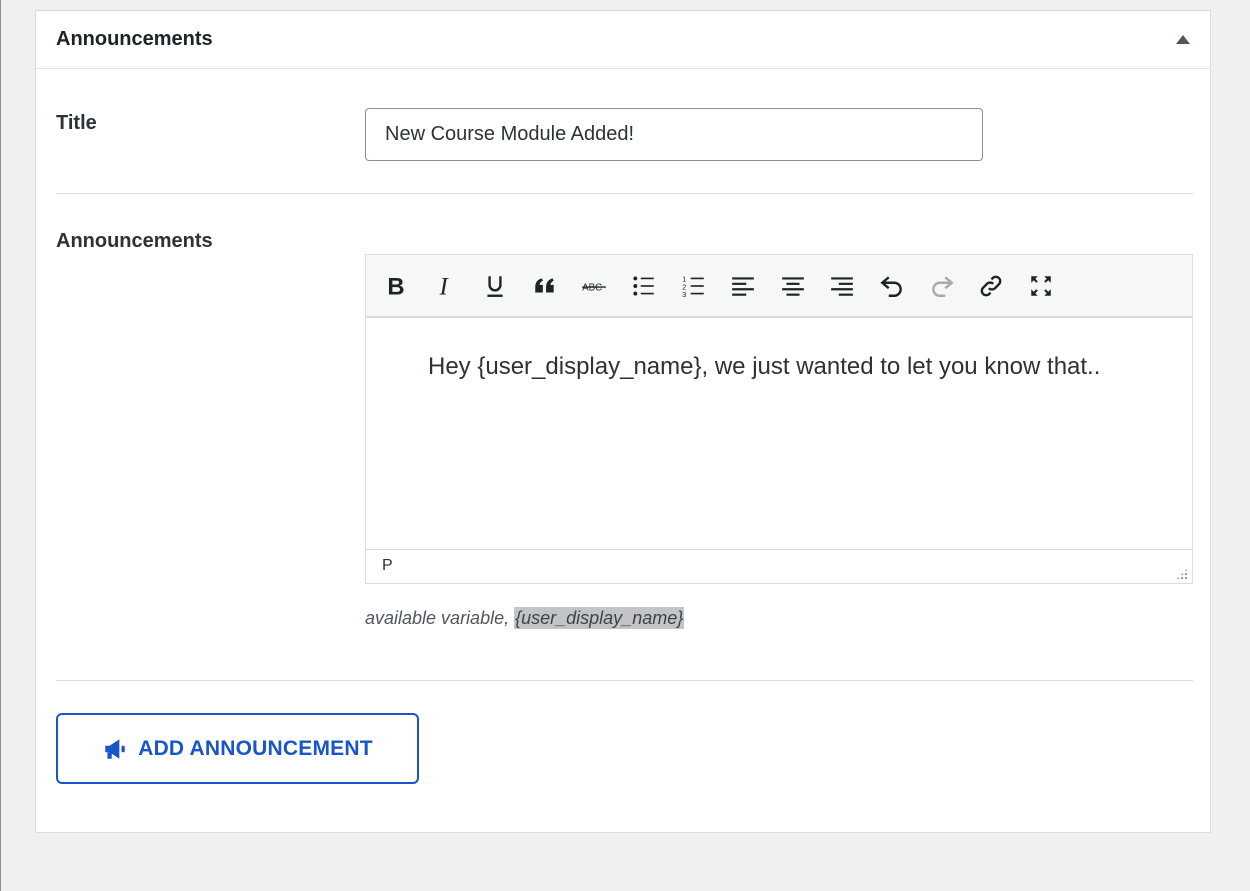 Image resolution: width=1250 pixels, height=891 pixels. What do you see at coordinates (694, 286) in the screenshot?
I see `numbered-list-icon: 123` at bounding box center [694, 286].